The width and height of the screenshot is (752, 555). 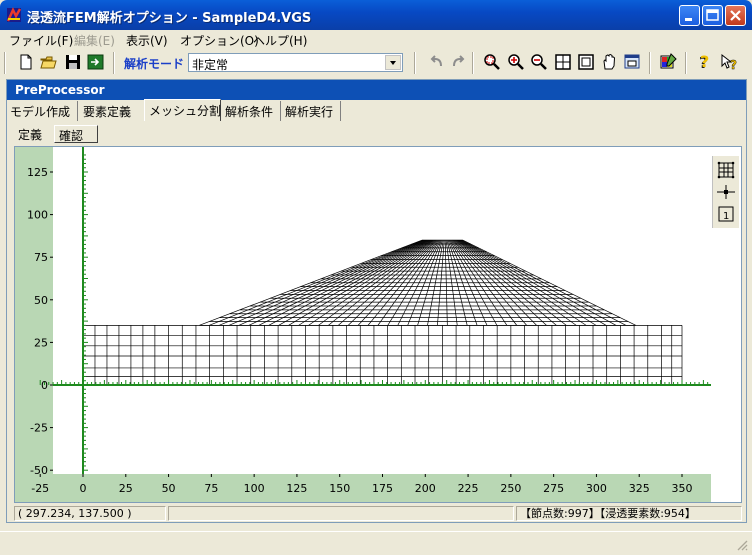 I want to click on x-tick-label: 300, so click(x=596, y=488).